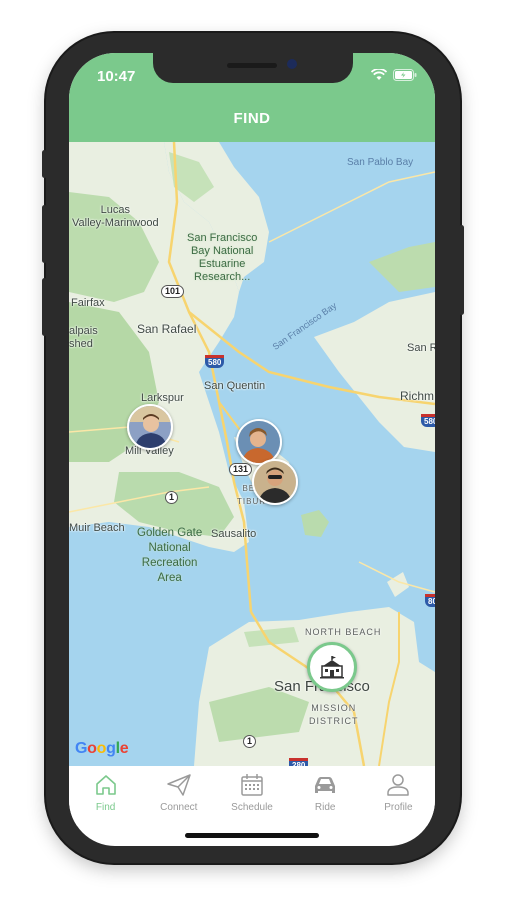 This screenshot has width=510, height=918. I want to click on route-101-shield: 101, so click(173, 291).